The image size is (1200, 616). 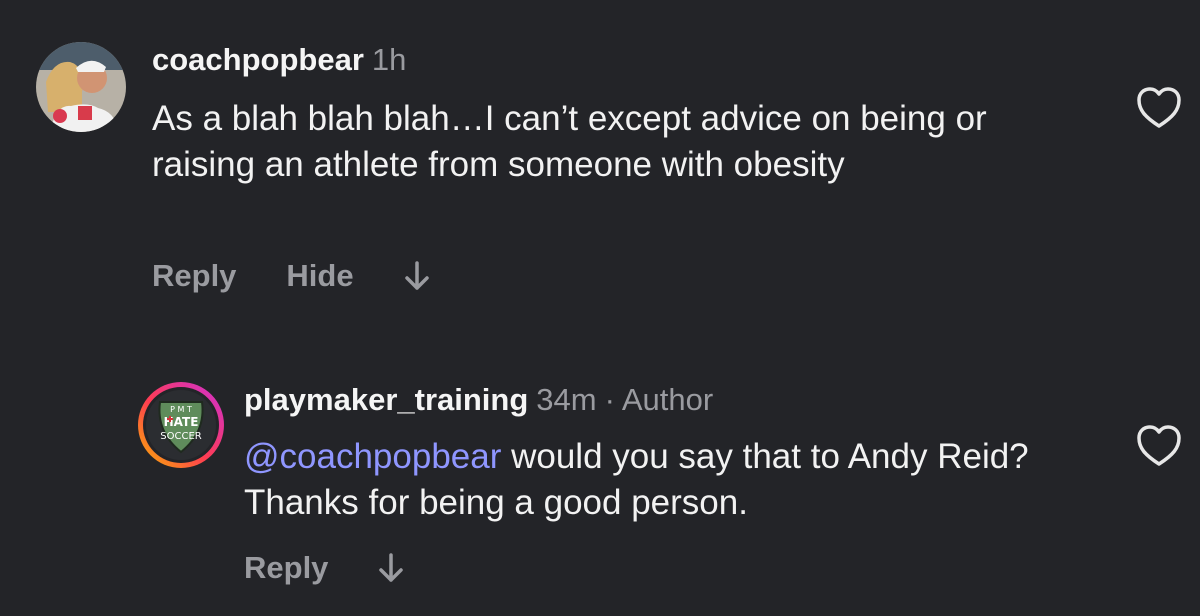 I want to click on comment-actions: Reply, so click(x=324, y=568).